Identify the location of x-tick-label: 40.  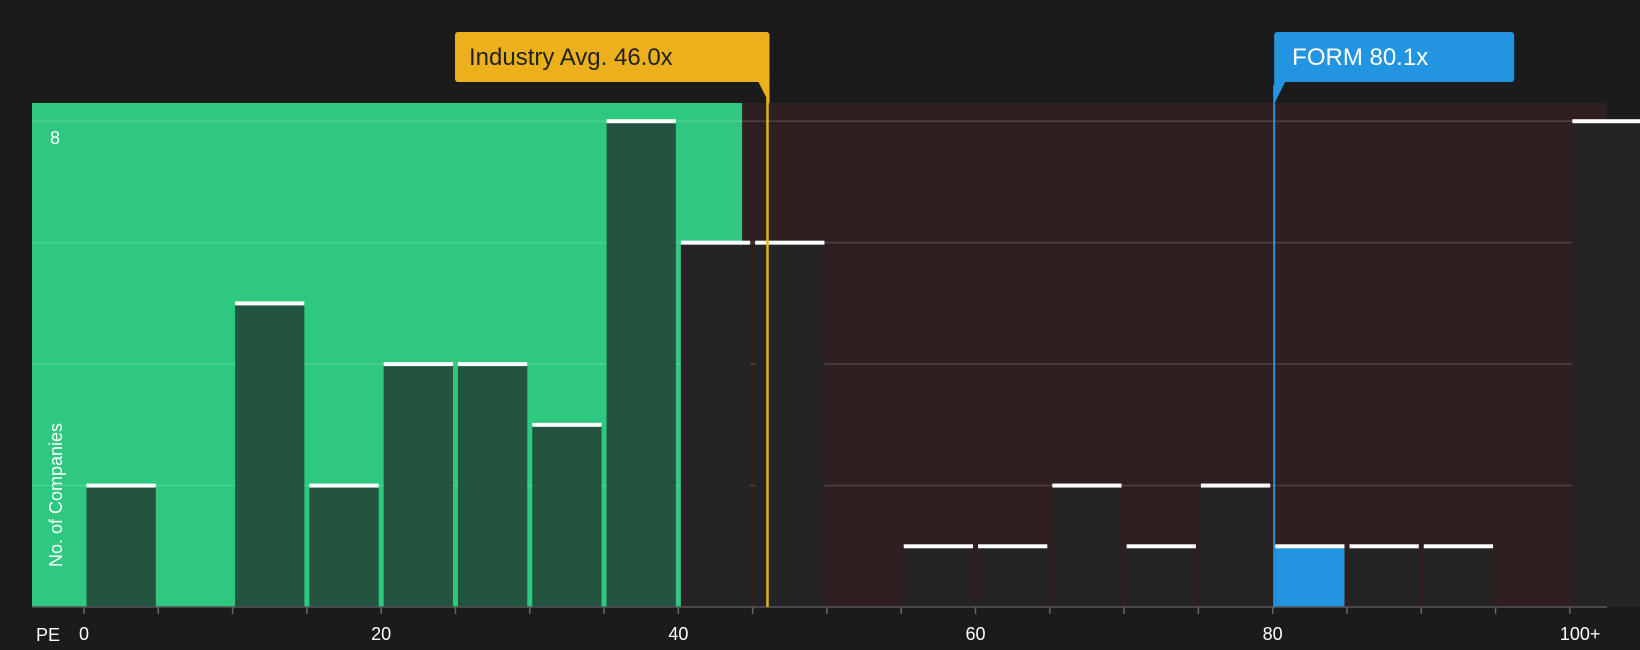
(678, 634).